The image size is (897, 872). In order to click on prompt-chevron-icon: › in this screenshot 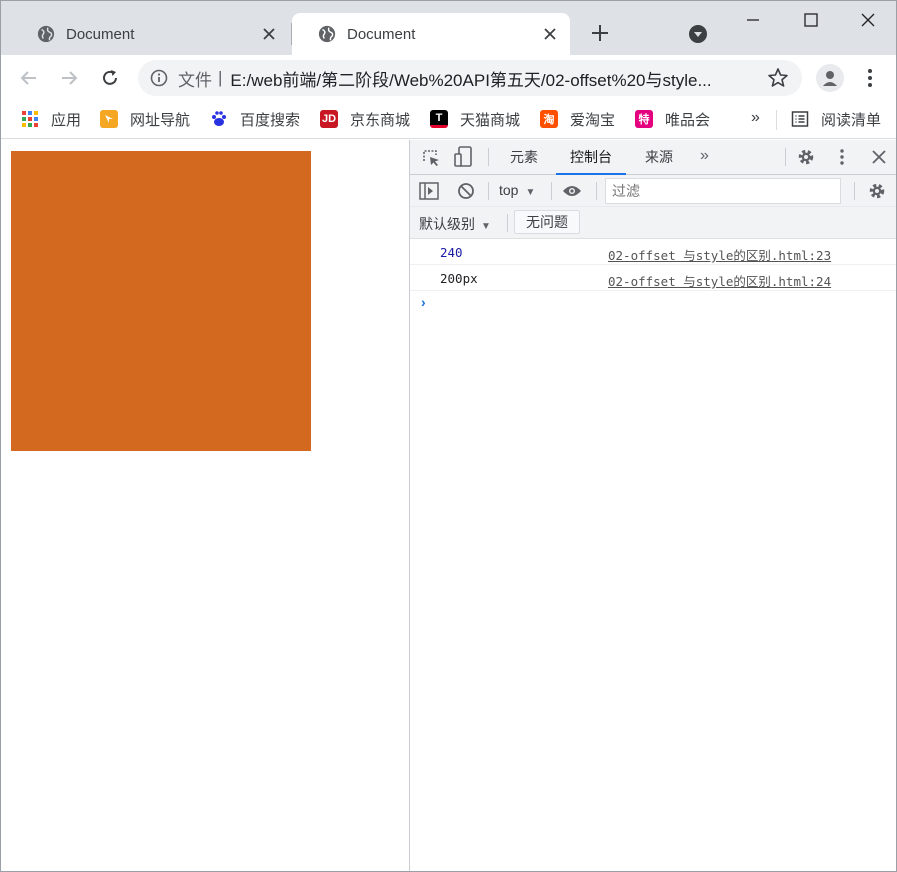, I will do `click(423, 302)`.